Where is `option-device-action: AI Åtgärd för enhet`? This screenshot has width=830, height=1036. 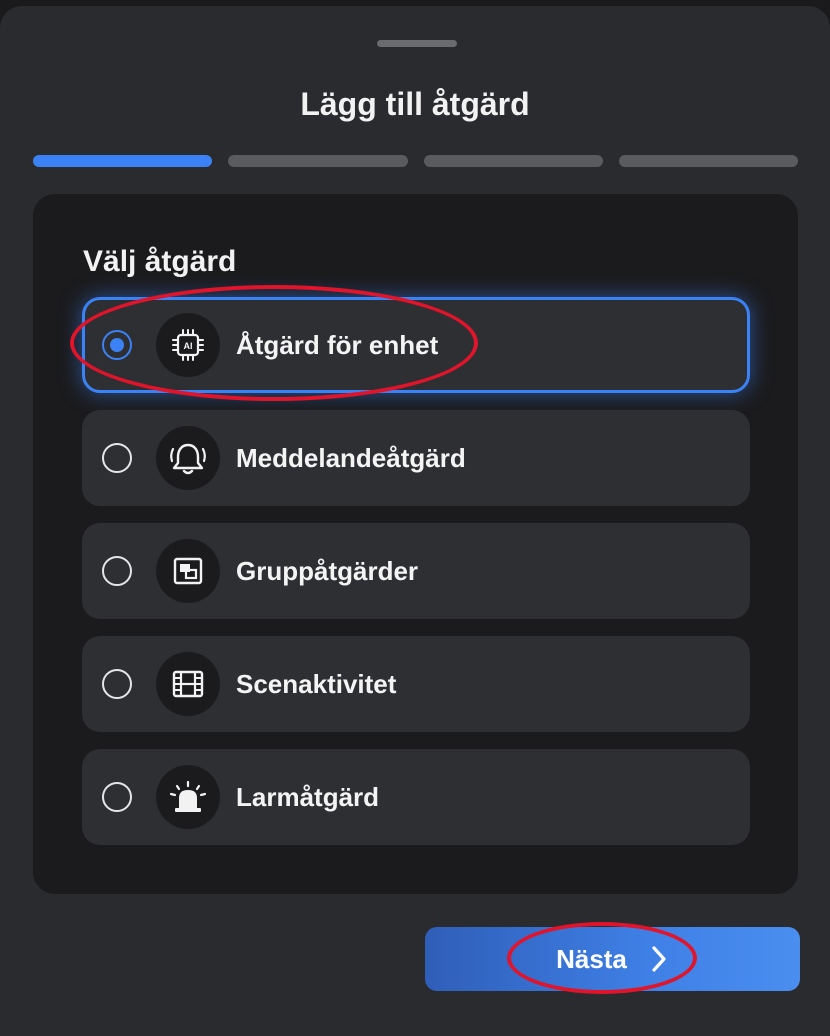 option-device-action: AI Åtgärd för enhet is located at coordinates (416, 345).